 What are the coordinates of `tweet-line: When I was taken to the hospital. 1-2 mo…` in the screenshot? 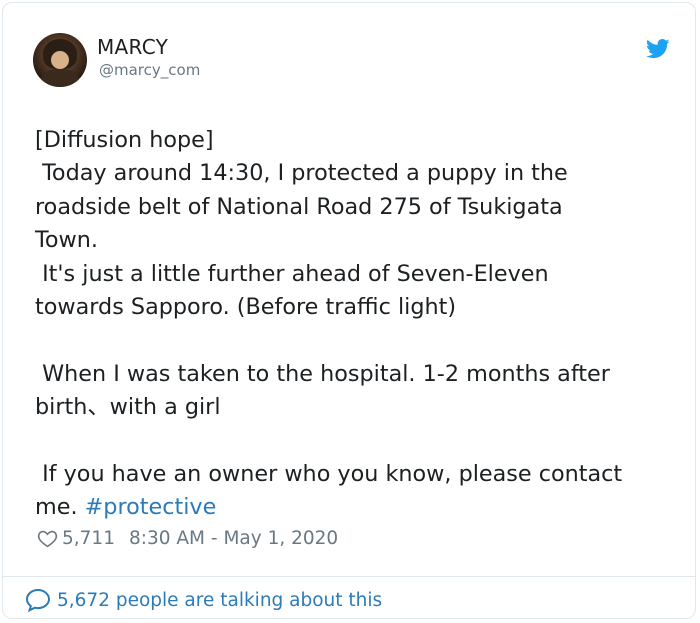 It's located at (322, 373).